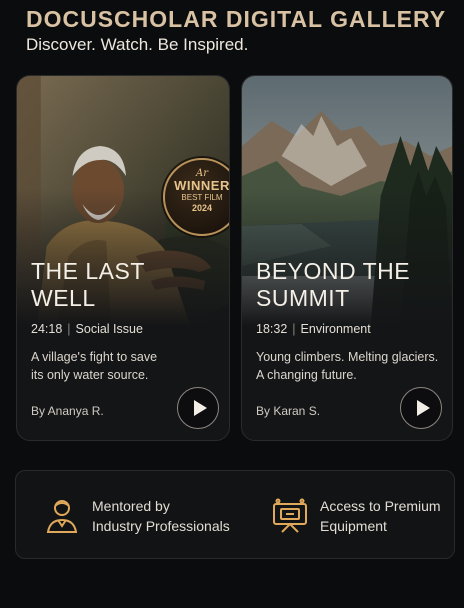  What do you see at coordinates (88, 284) in the screenshot?
I see `film-title: THE LAST WELL` at bounding box center [88, 284].